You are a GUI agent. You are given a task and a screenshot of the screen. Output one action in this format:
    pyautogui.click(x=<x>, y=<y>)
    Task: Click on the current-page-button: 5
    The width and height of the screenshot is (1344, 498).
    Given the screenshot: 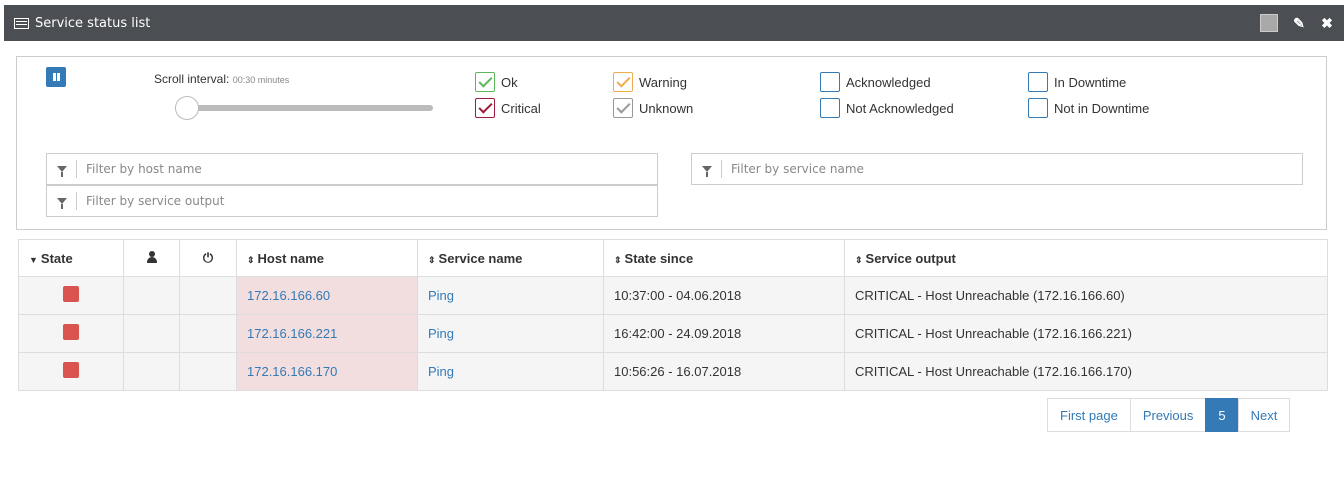 What is the action you would take?
    pyautogui.click(x=1222, y=415)
    